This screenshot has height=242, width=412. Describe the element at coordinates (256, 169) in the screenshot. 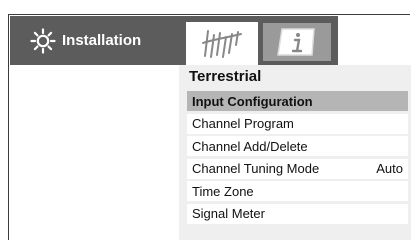

I see `menu-item-label: Channel Tuning Mode` at that location.